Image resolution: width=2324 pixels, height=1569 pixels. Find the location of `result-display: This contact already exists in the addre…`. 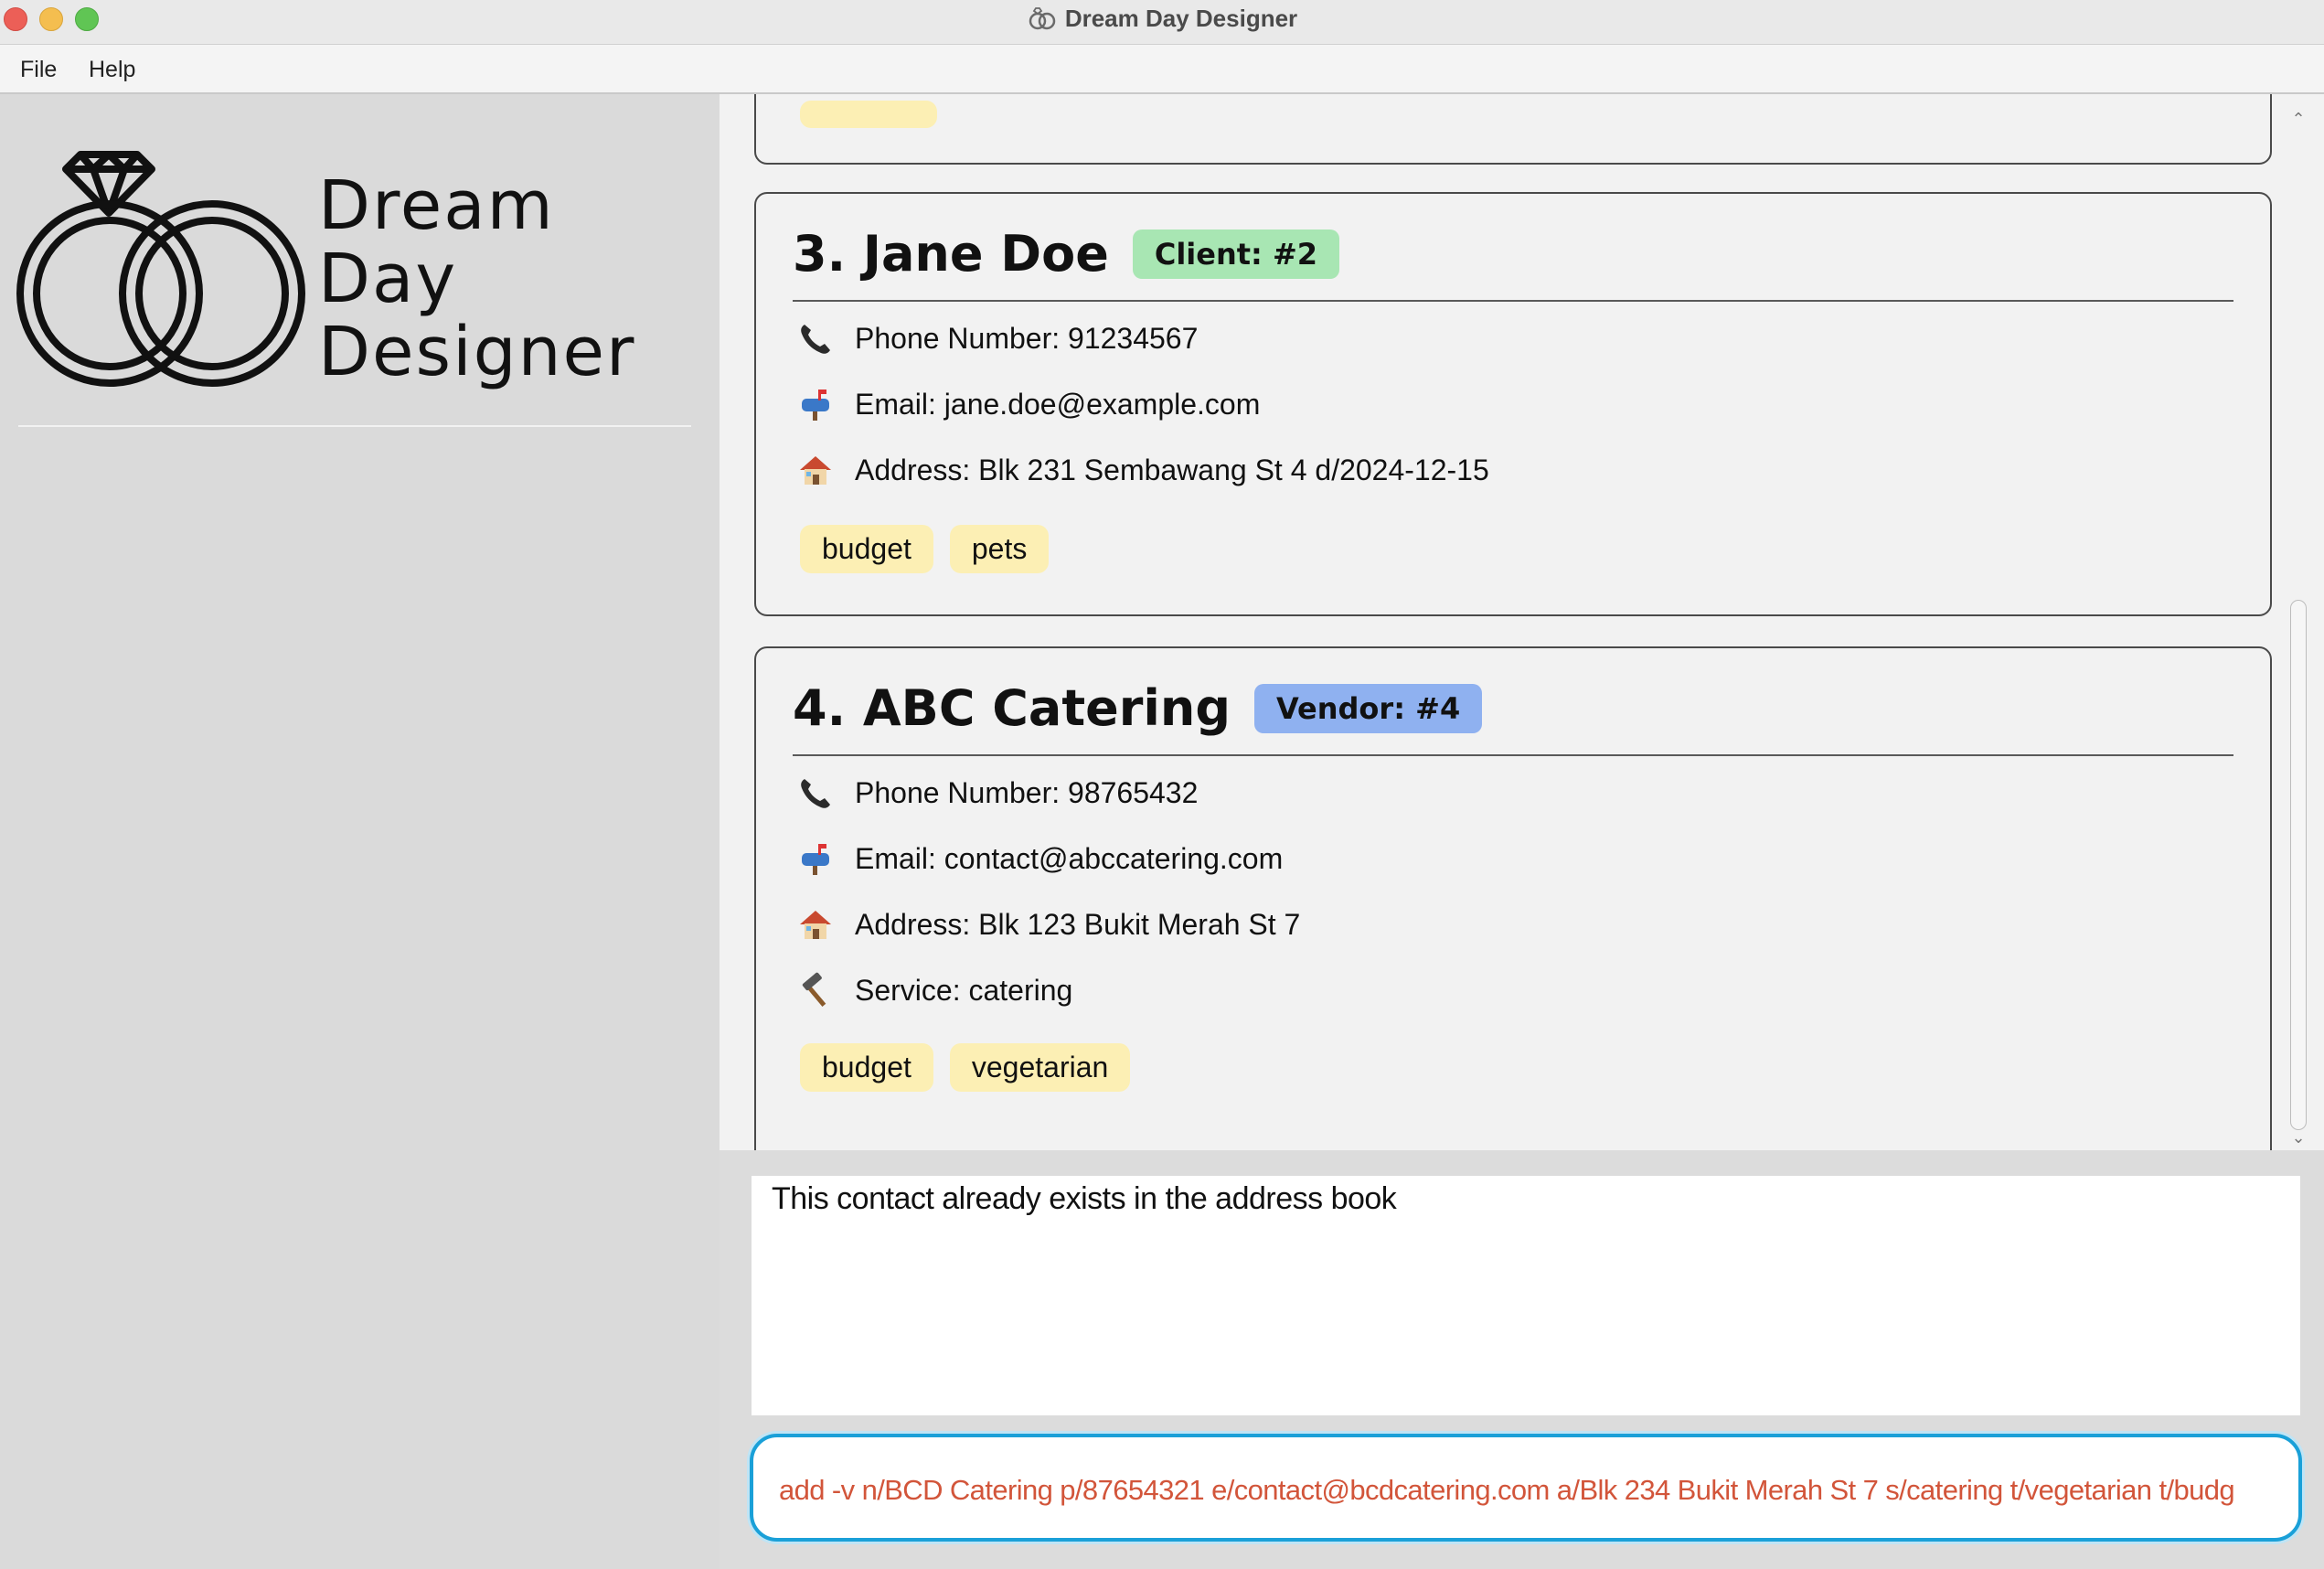

result-display: This contact already exists in the addre… is located at coordinates (1526, 1295).